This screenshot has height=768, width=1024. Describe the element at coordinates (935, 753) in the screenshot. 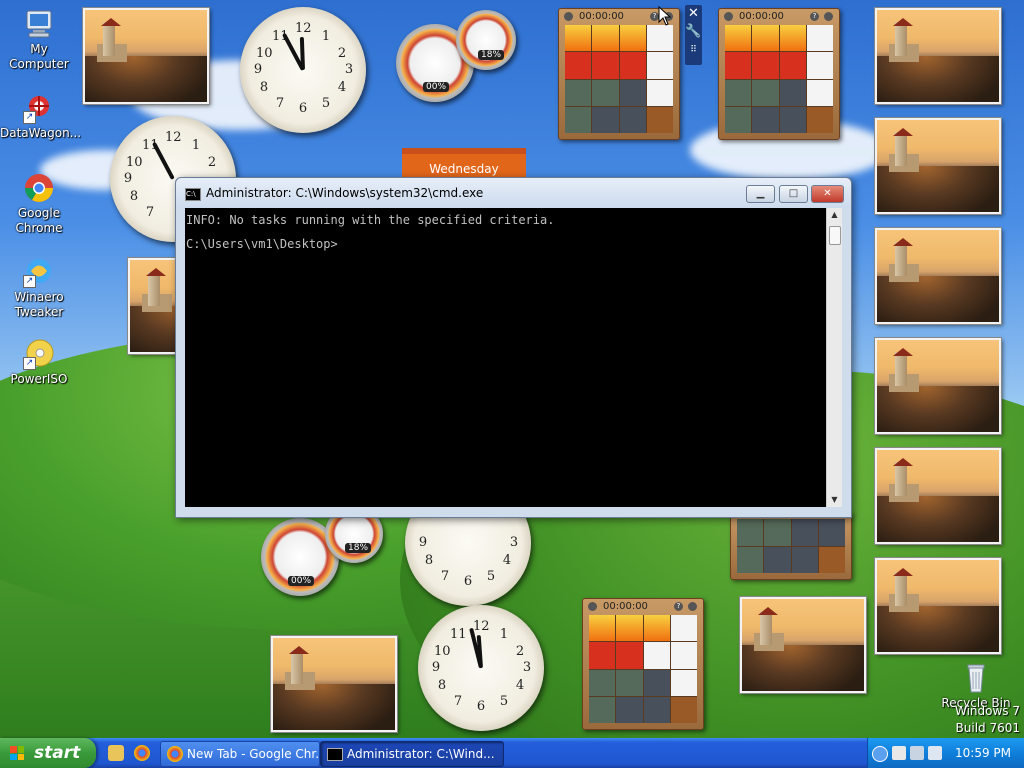

I see `speaker-icon` at that location.